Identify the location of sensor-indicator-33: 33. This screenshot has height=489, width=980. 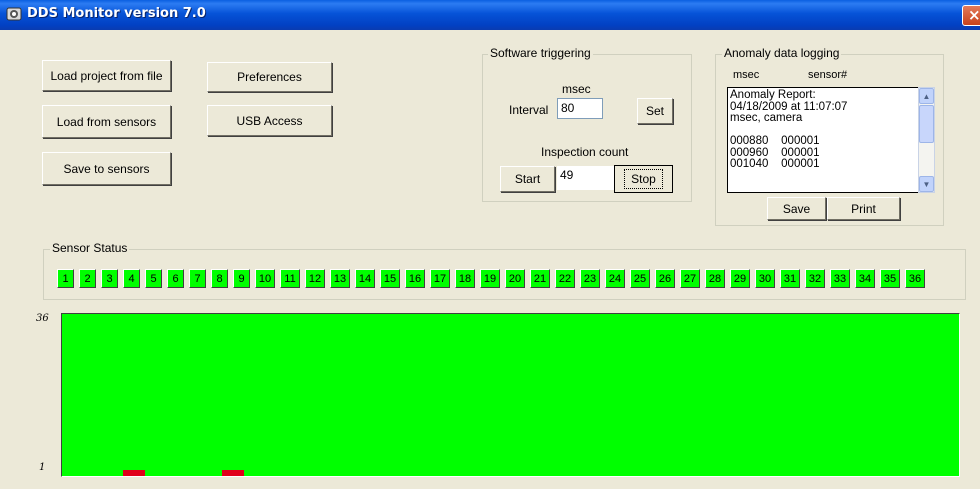
(840, 278).